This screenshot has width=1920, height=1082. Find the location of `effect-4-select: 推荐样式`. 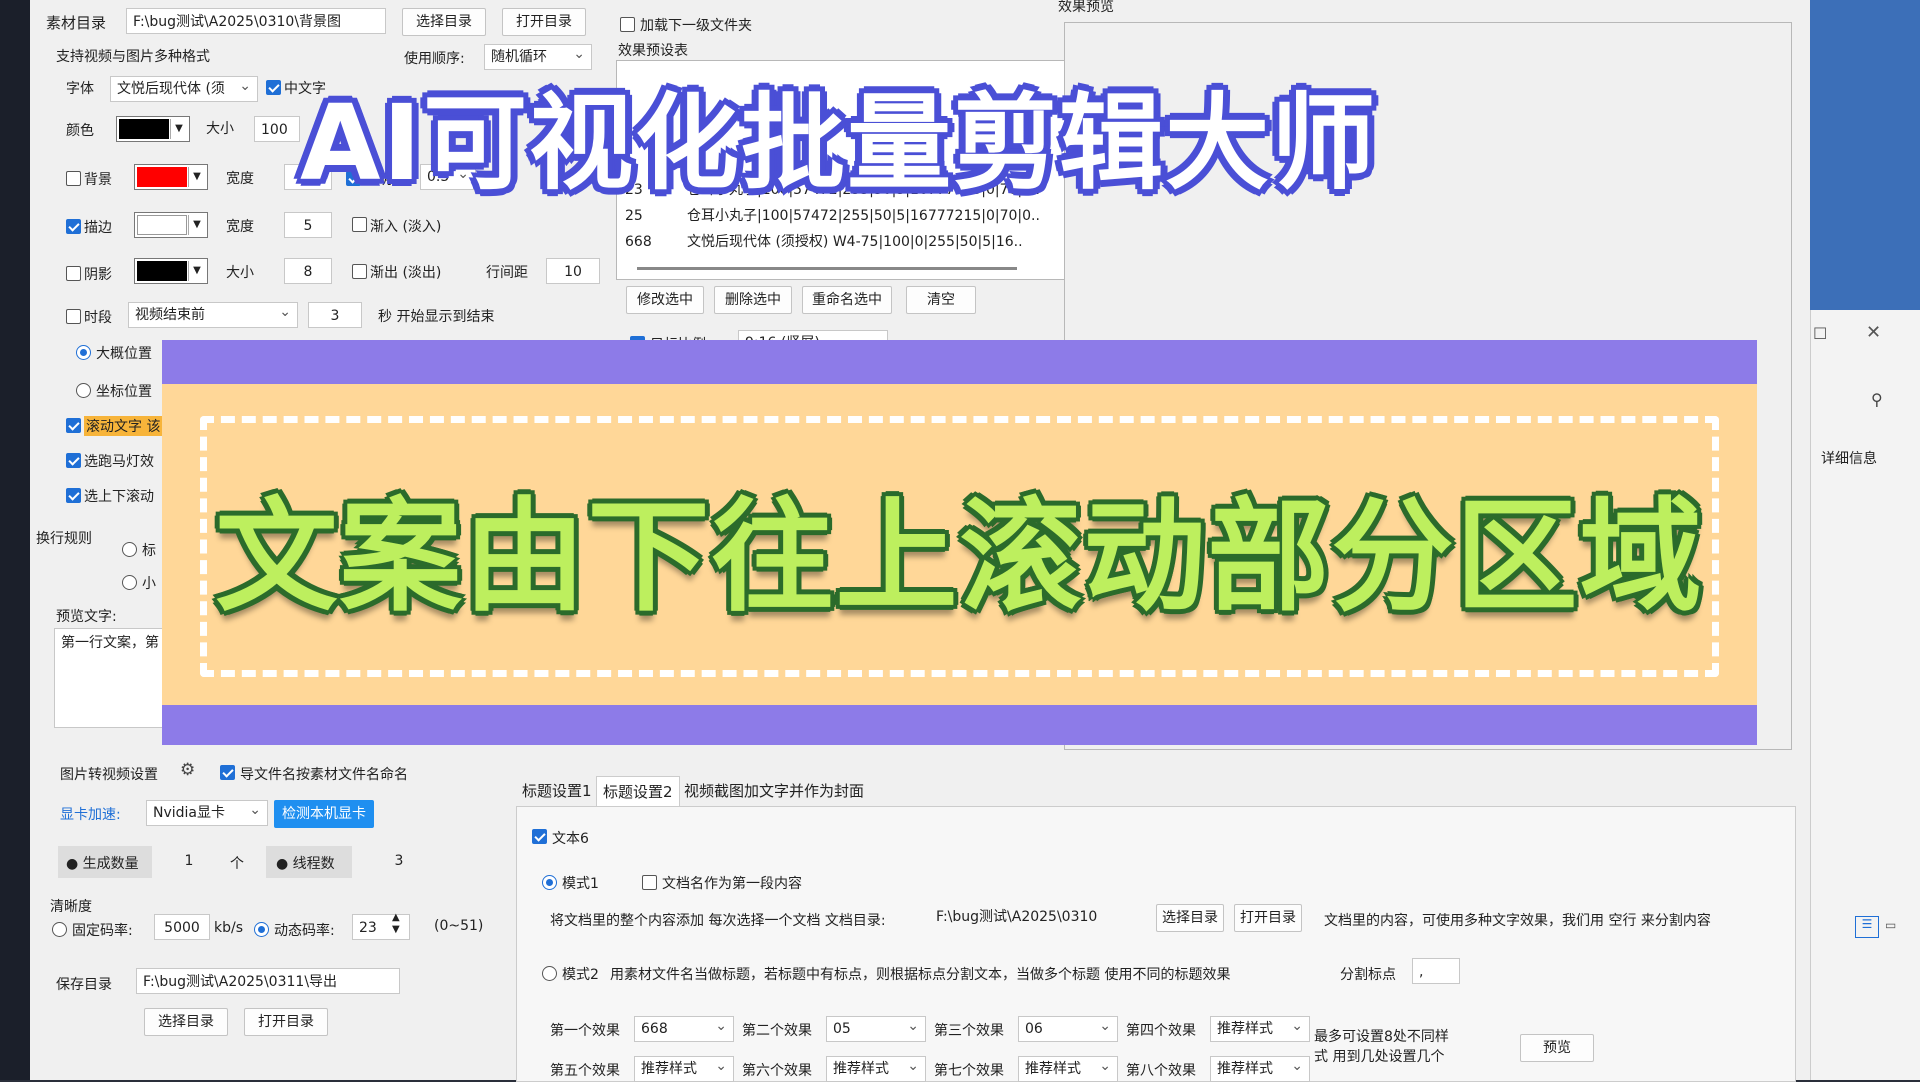

effect-4-select: 推荐样式 is located at coordinates (1260, 1029).